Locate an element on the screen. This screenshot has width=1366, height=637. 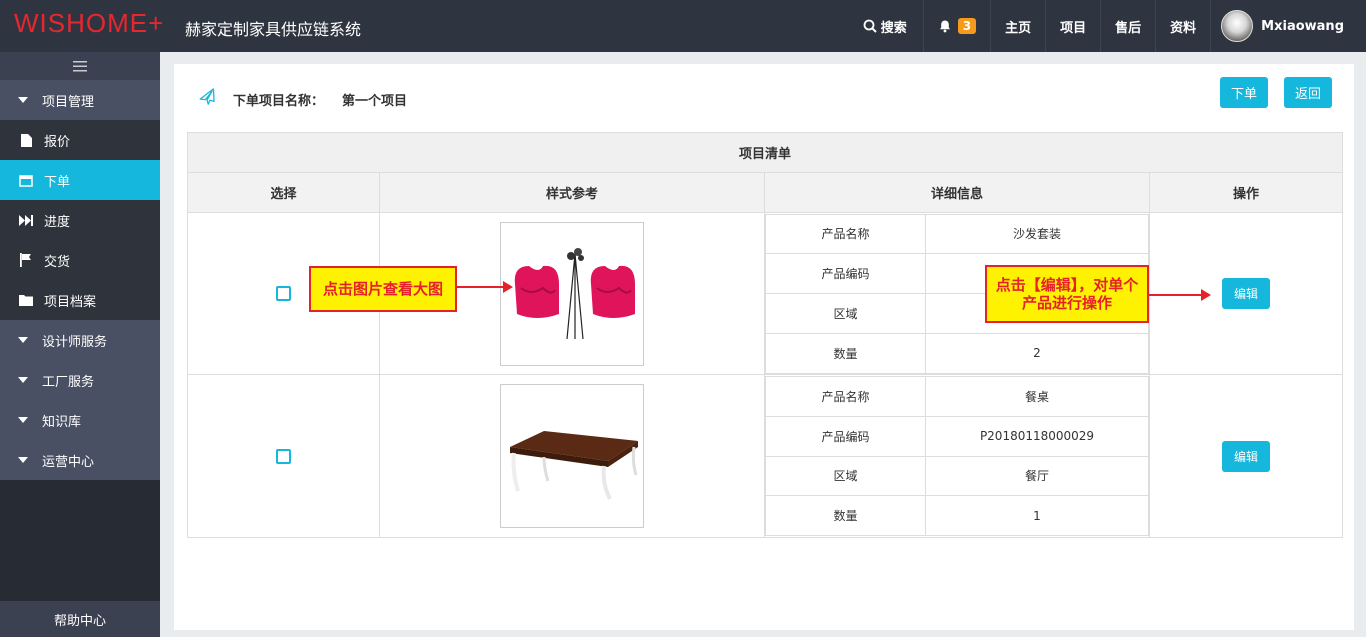
image-cell is located at coordinates (572, 456).